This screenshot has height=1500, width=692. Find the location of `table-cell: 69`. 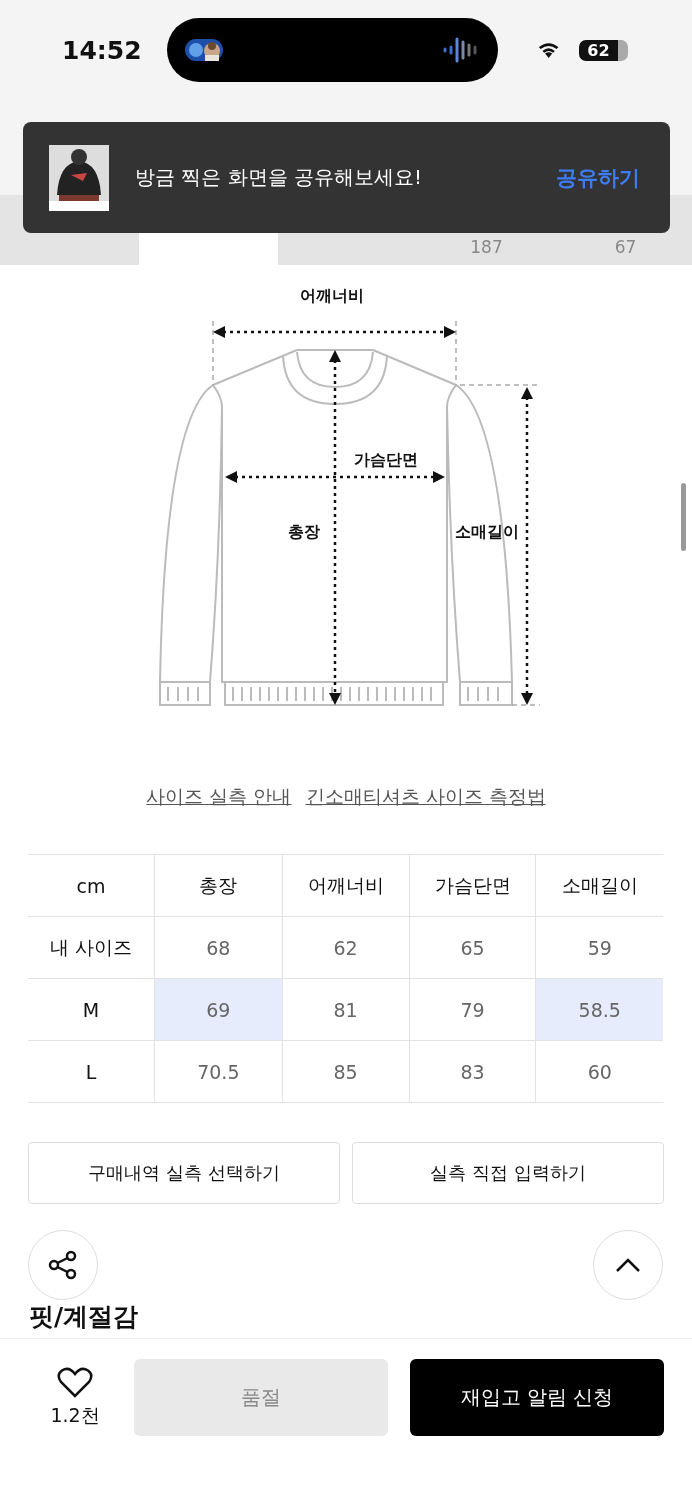

table-cell: 69 is located at coordinates (218, 1009).